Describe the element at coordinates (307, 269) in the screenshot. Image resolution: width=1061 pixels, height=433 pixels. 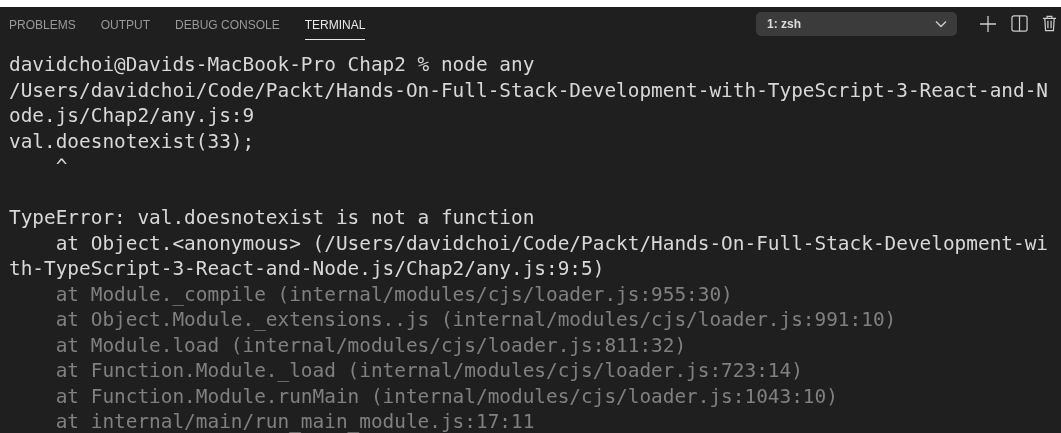
I see `terminal-line: th-TypeScript-3-React-and-Node.js/Chap2/any.js:9:5)` at that location.